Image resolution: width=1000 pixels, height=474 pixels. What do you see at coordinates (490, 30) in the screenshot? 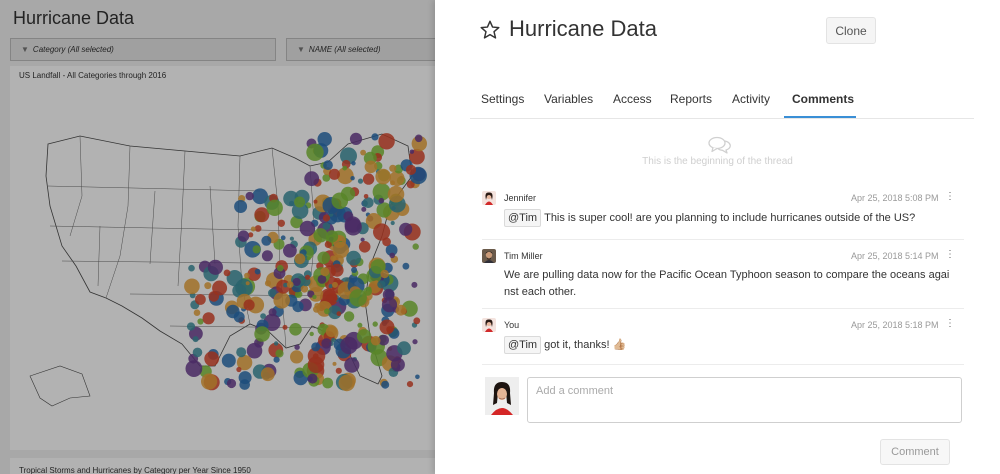
I see `star-icon` at bounding box center [490, 30].